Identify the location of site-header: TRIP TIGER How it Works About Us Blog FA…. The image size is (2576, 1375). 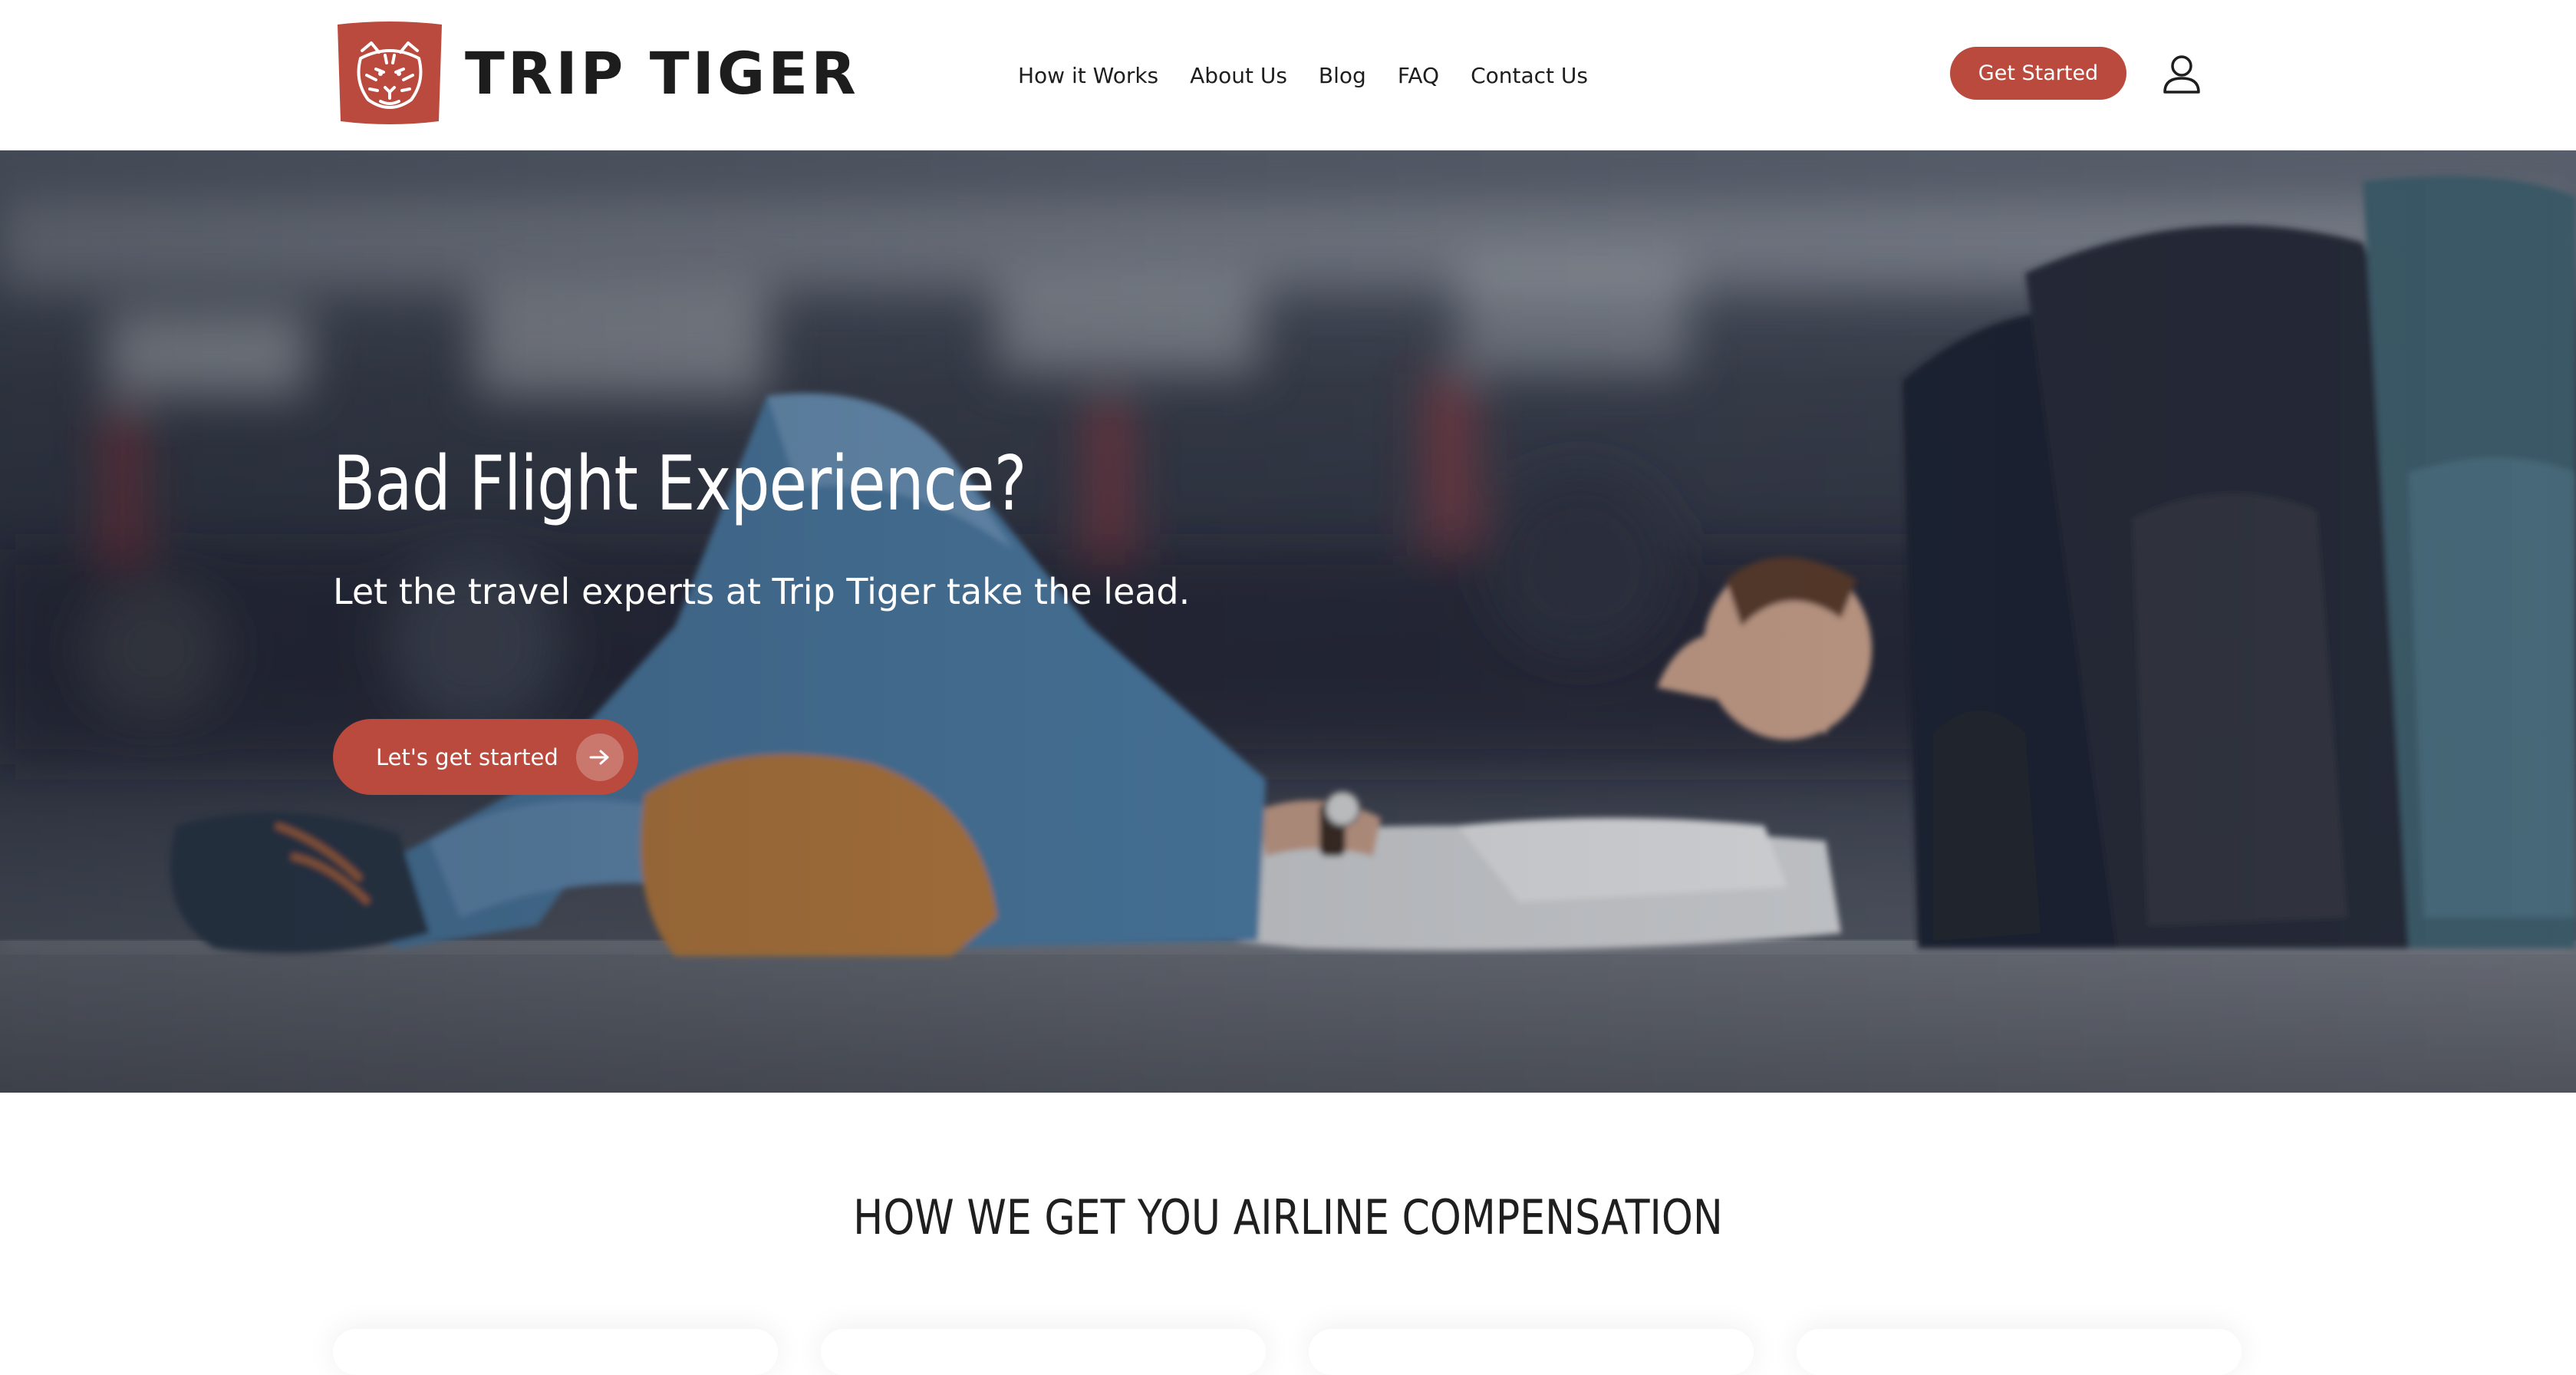
(1288, 75).